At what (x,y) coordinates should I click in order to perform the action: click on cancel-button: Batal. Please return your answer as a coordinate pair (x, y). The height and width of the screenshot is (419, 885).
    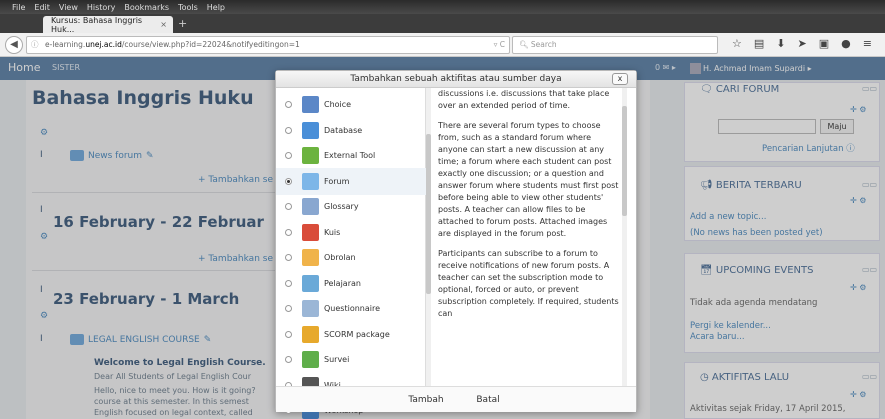
    Looking at the image, I should click on (488, 400).